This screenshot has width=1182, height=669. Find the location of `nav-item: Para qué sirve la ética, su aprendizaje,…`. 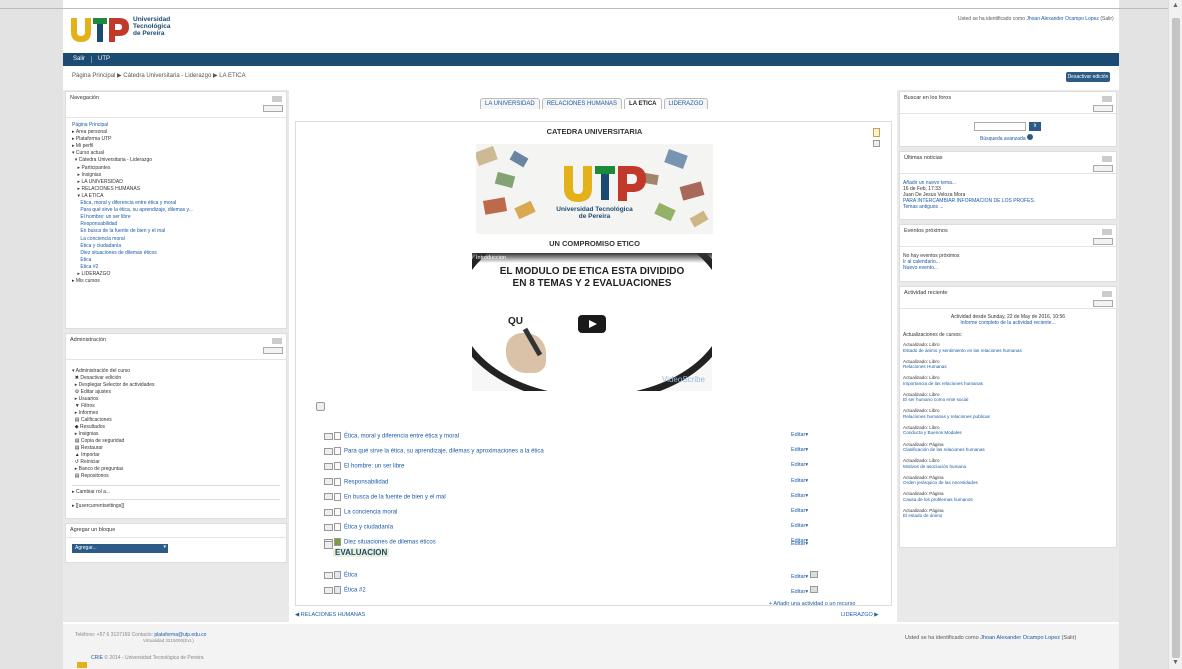

nav-item: Para qué sirve la ética, su aprendizaje,… is located at coordinates (176, 210).